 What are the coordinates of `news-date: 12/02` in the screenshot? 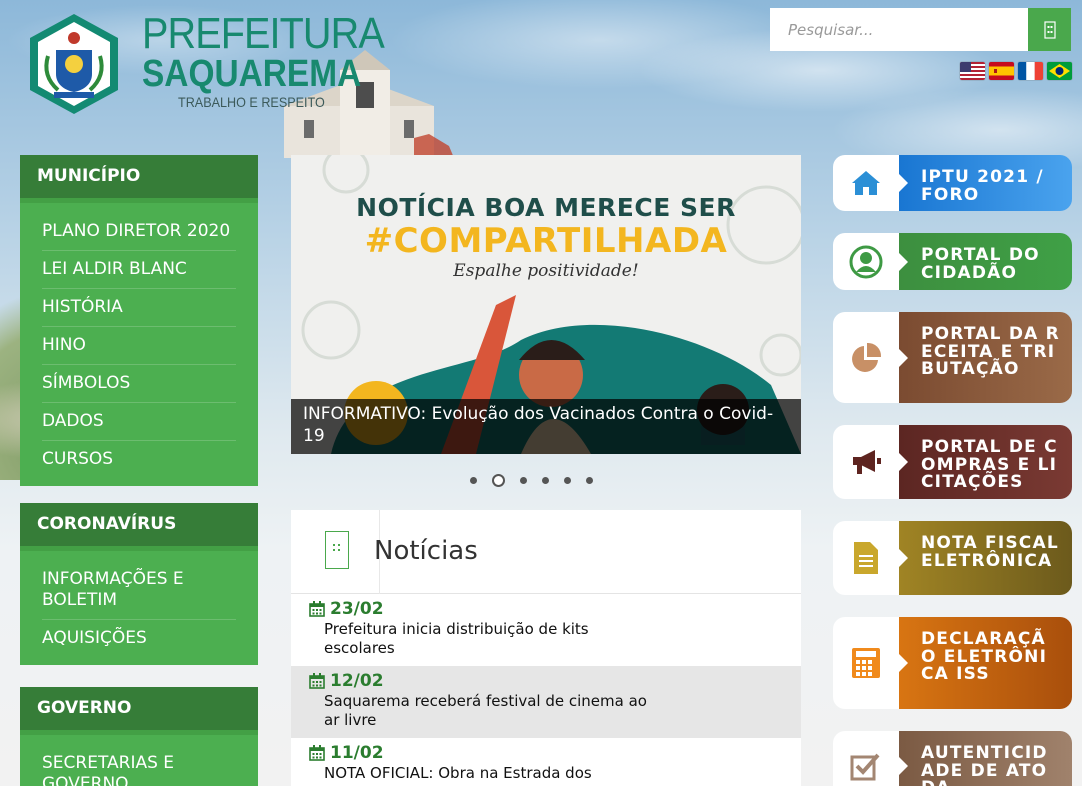 It's located at (357, 681).